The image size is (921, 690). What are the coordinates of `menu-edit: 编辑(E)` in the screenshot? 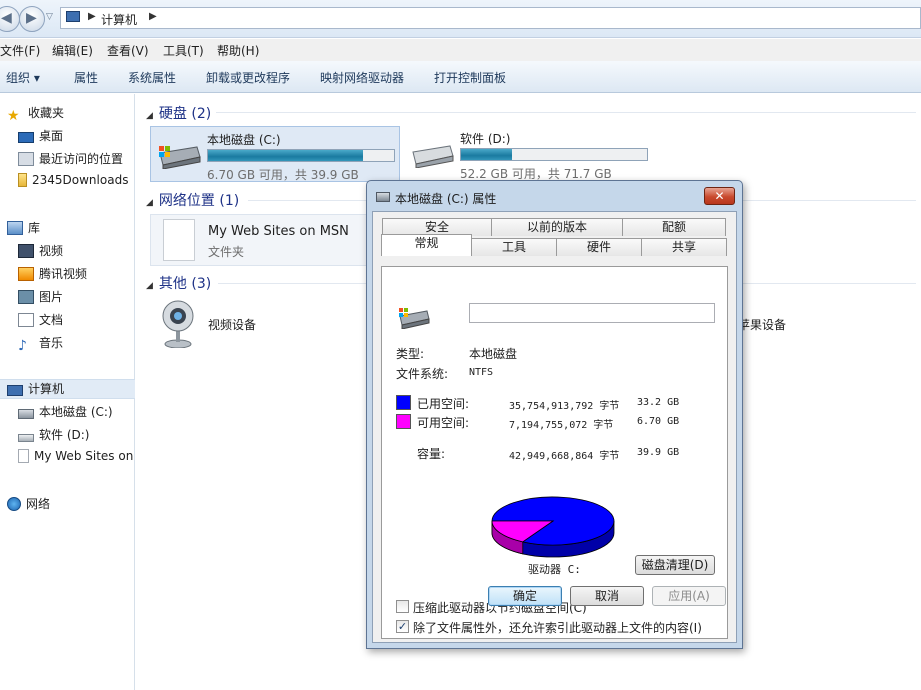 It's located at (72, 50).